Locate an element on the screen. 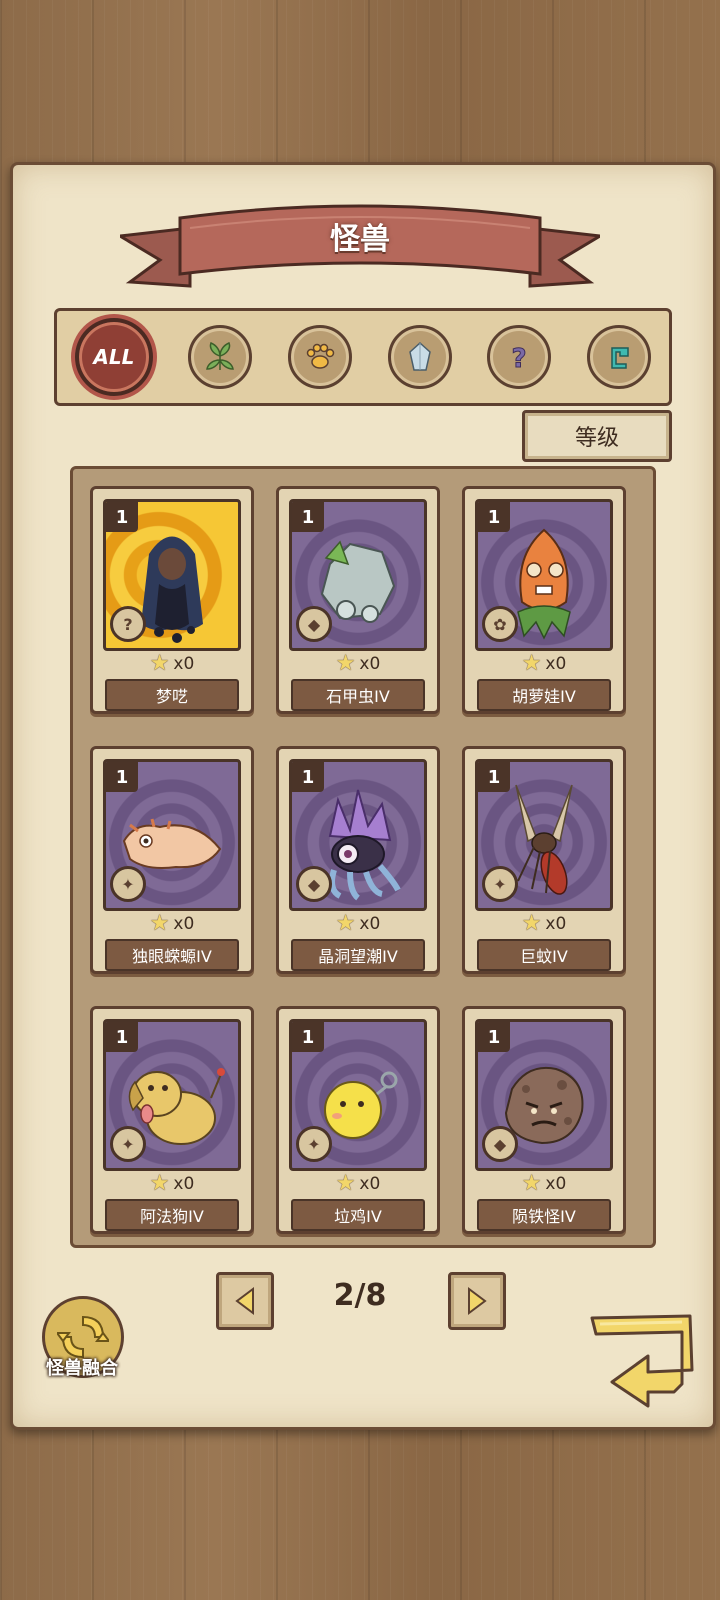 The width and height of the screenshot is (720, 1600). monster-card: 1 ◆ ★ x0 陨铁怪IV is located at coordinates (544, 1120).